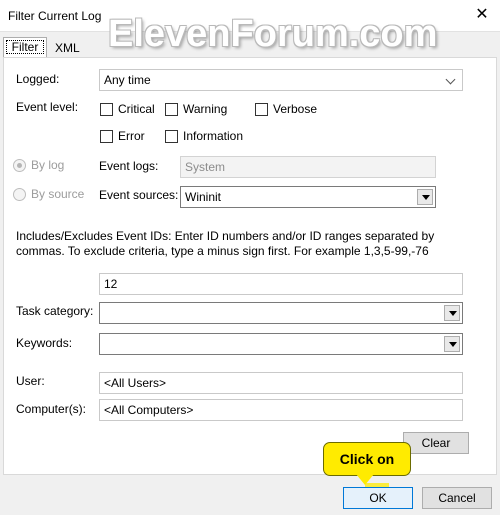 This screenshot has width=500, height=515. What do you see at coordinates (457, 498) in the screenshot?
I see `cancel-button: Cancel` at bounding box center [457, 498].